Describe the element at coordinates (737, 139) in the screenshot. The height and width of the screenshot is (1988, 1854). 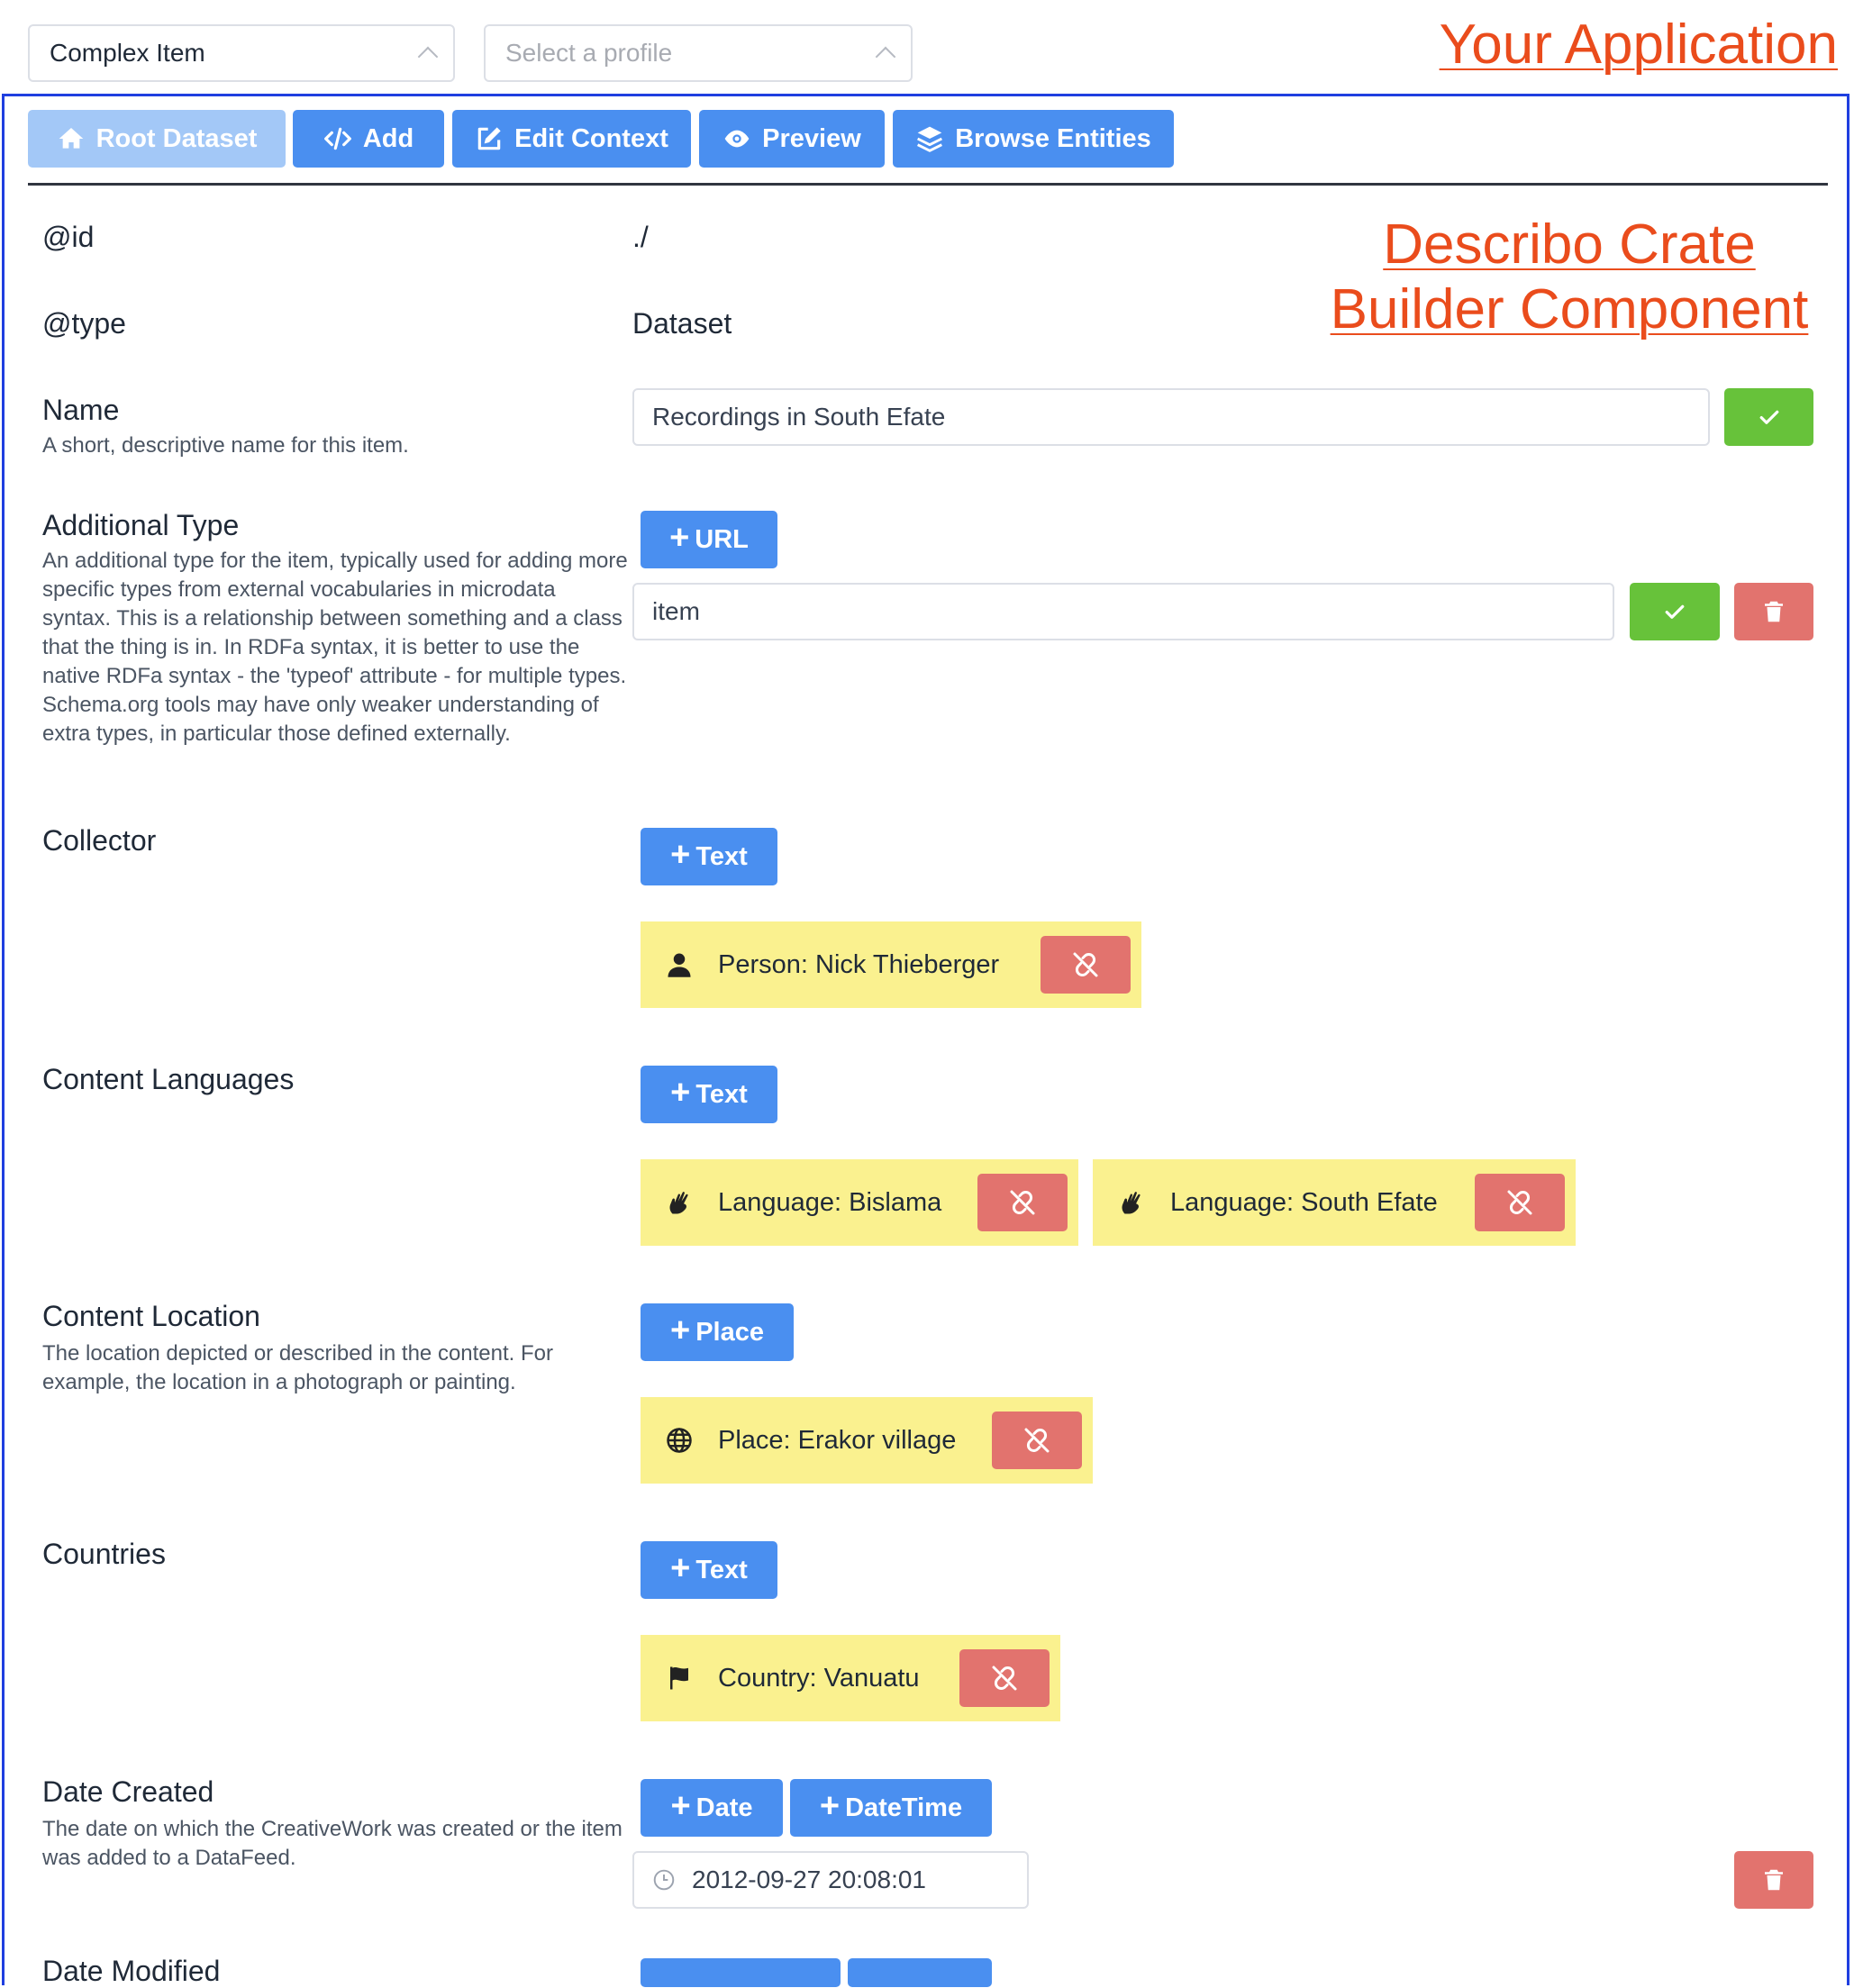
I see `eye-icon` at that location.